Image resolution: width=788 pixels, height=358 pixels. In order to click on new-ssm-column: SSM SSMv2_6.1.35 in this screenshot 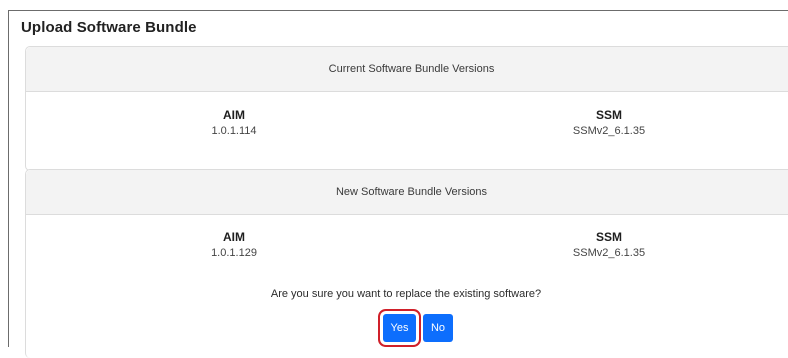, I will do `click(609, 245)`.